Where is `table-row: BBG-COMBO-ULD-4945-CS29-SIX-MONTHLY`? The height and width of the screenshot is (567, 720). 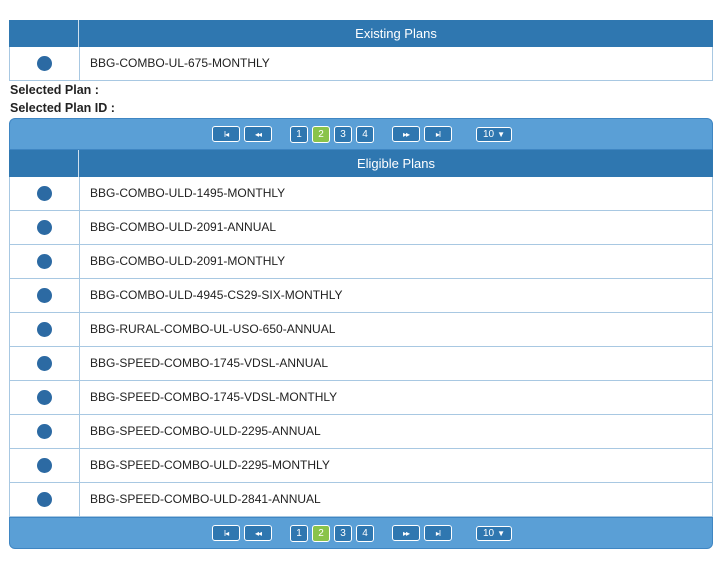 table-row: BBG-COMBO-ULD-4945-CS29-SIX-MONTHLY is located at coordinates (361, 296).